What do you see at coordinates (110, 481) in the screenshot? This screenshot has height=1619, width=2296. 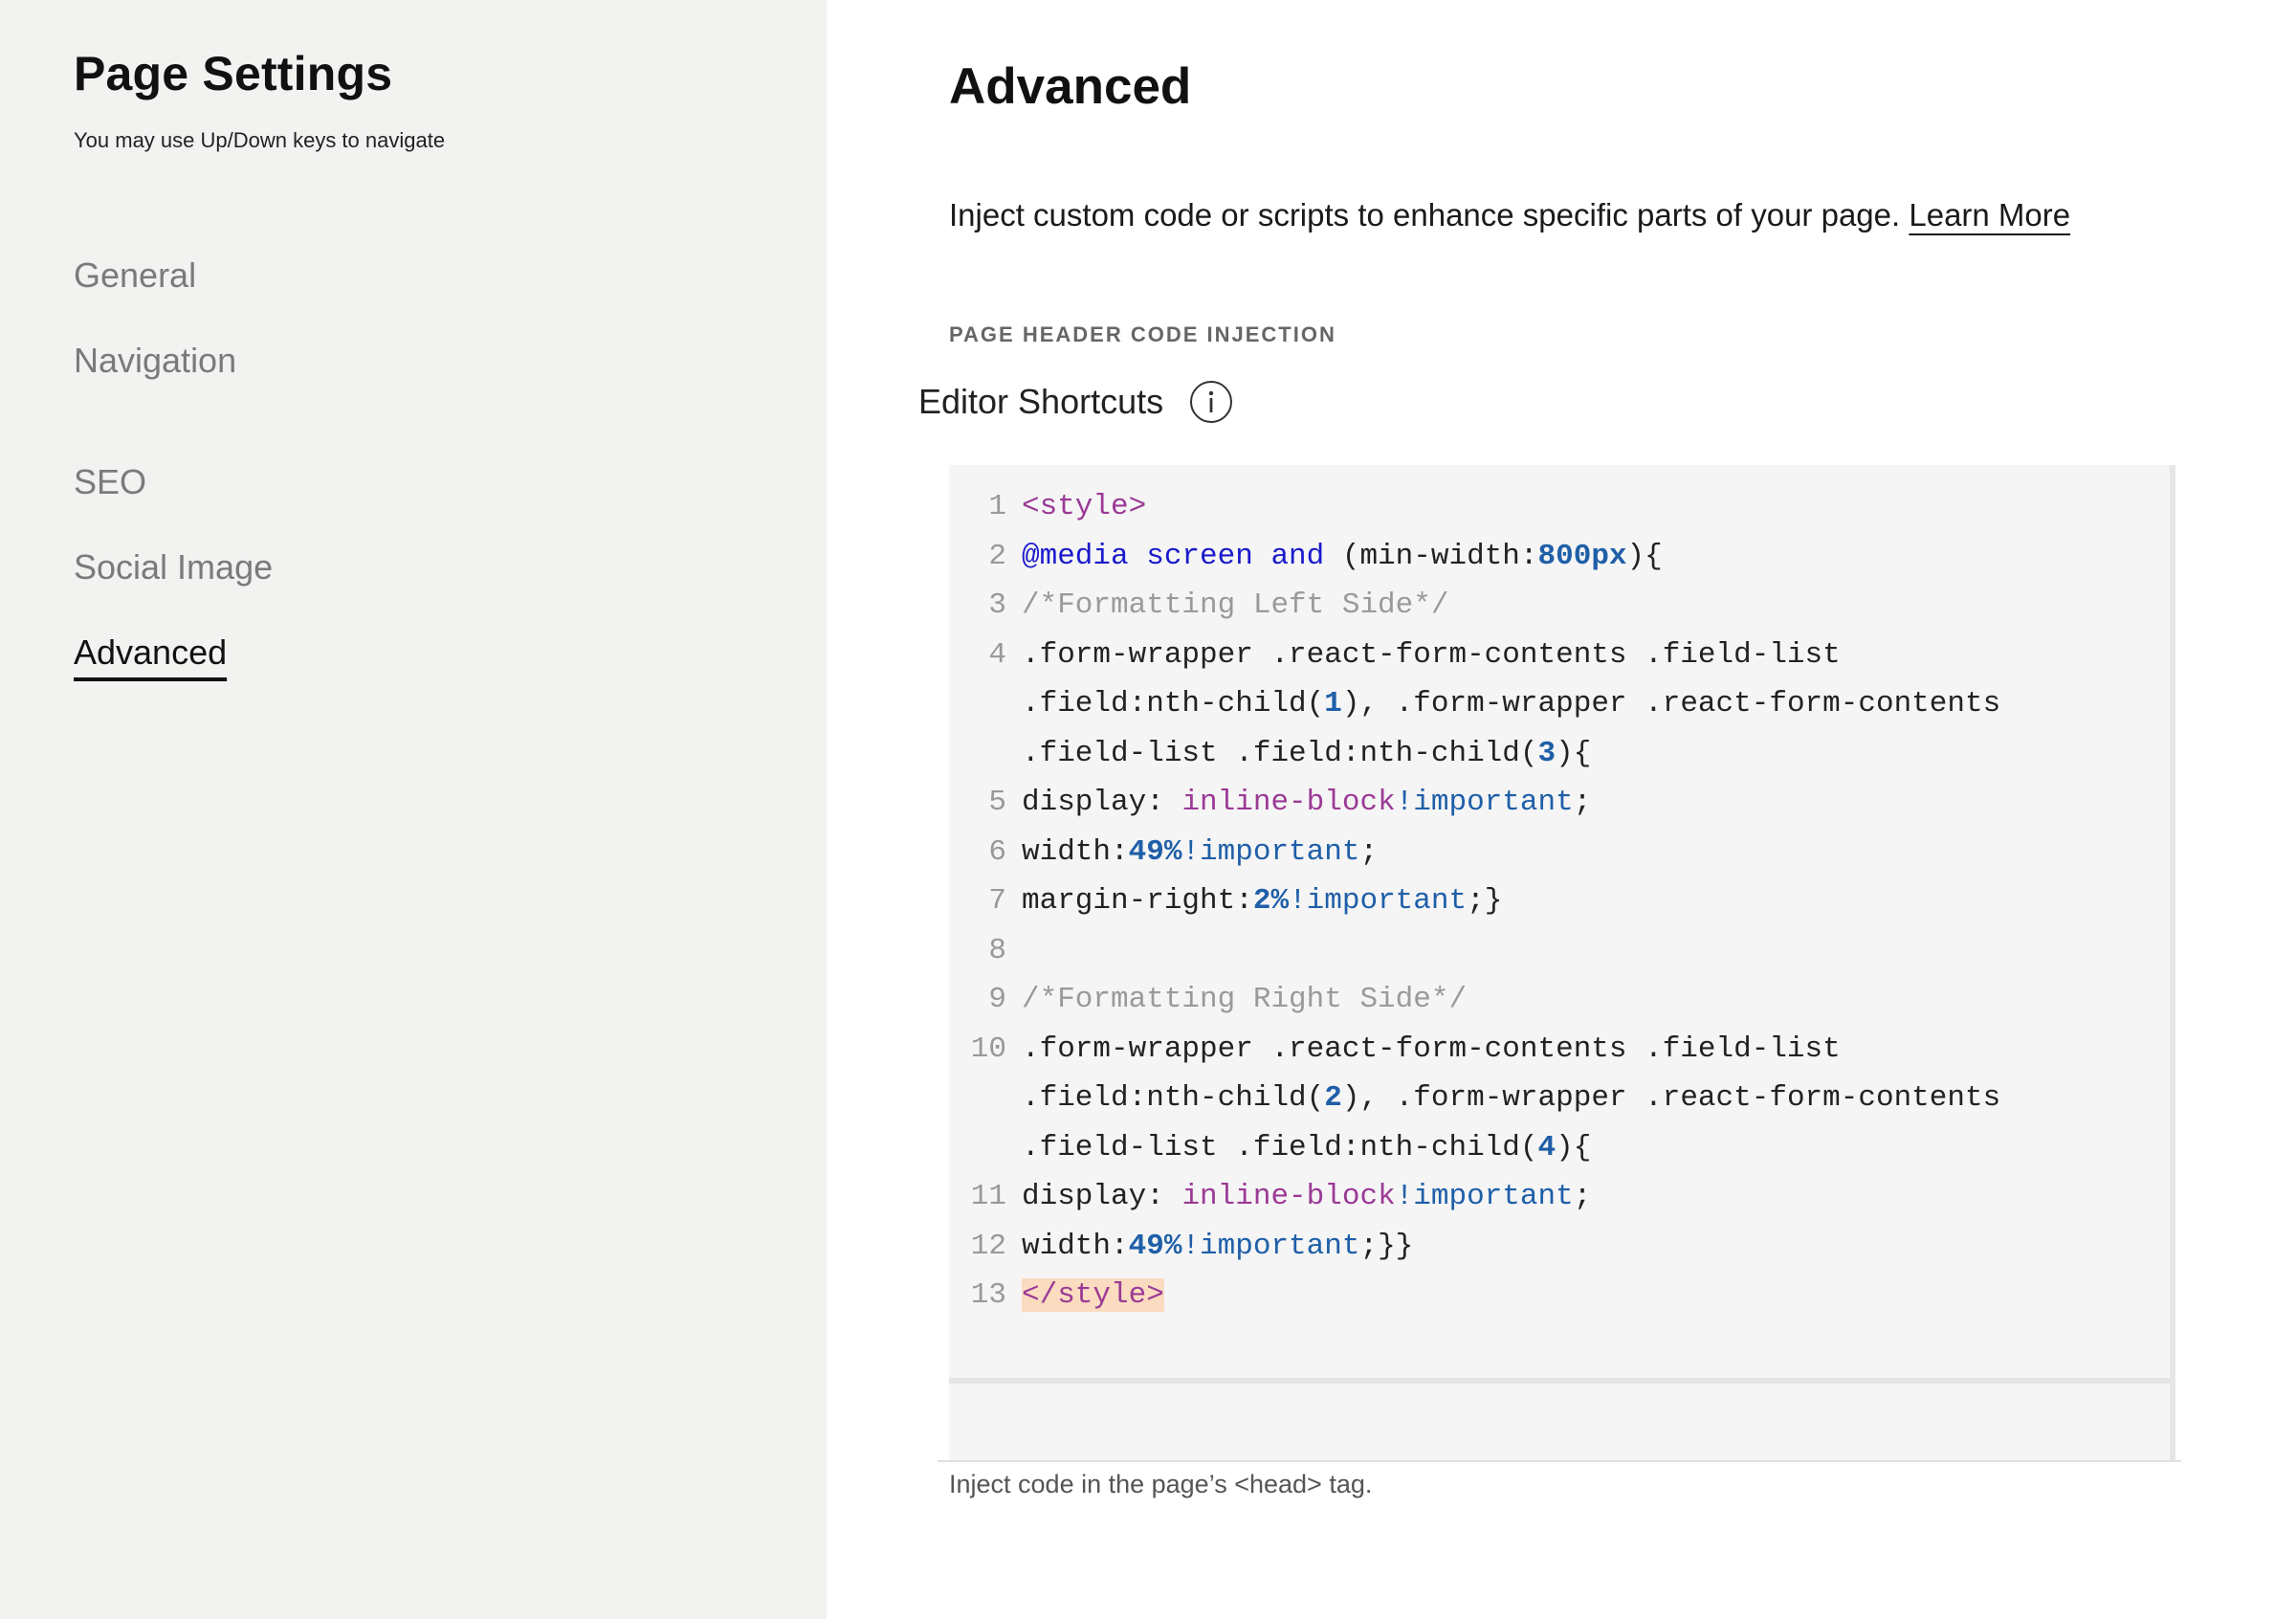 I see `sidebar-item-seo: SEO` at bounding box center [110, 481].